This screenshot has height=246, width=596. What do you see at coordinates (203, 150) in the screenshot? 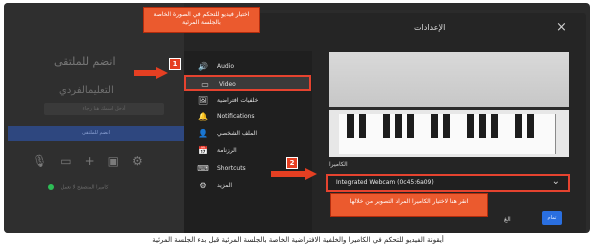
I see `calendar-icon: 📅` at bounding box center [203, 150].